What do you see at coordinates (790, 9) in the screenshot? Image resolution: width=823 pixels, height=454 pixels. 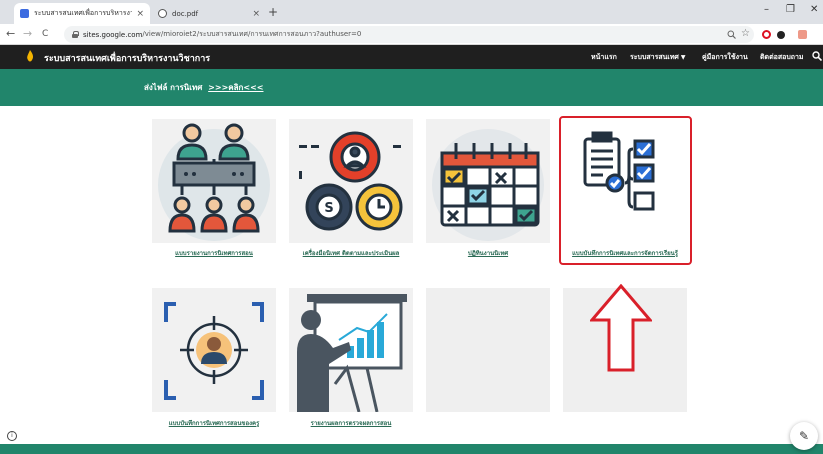 I see `maximize-button: ❐` at bounding box center [790, 9].